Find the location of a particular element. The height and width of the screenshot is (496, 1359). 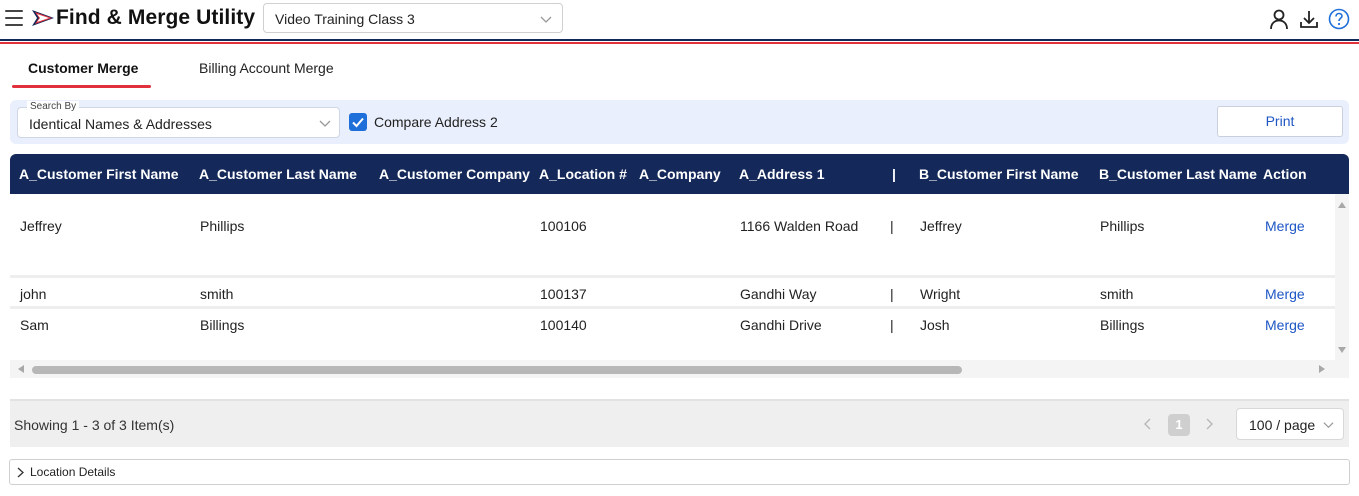

search-by-value: Identical Names & Addresses is located at coordinates (120, 124).